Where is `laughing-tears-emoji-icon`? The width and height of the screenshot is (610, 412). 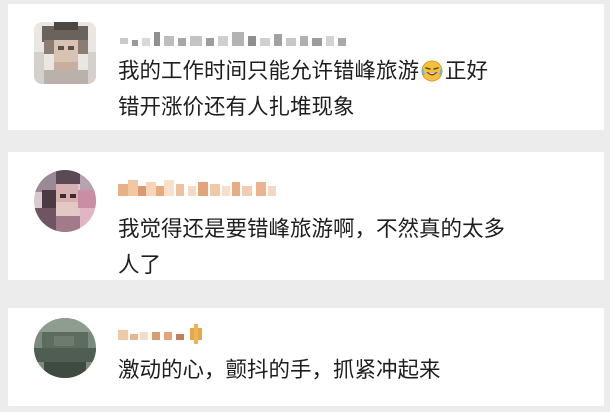 laughing-tears-emoji-icon is located at coordinates (432, 71).